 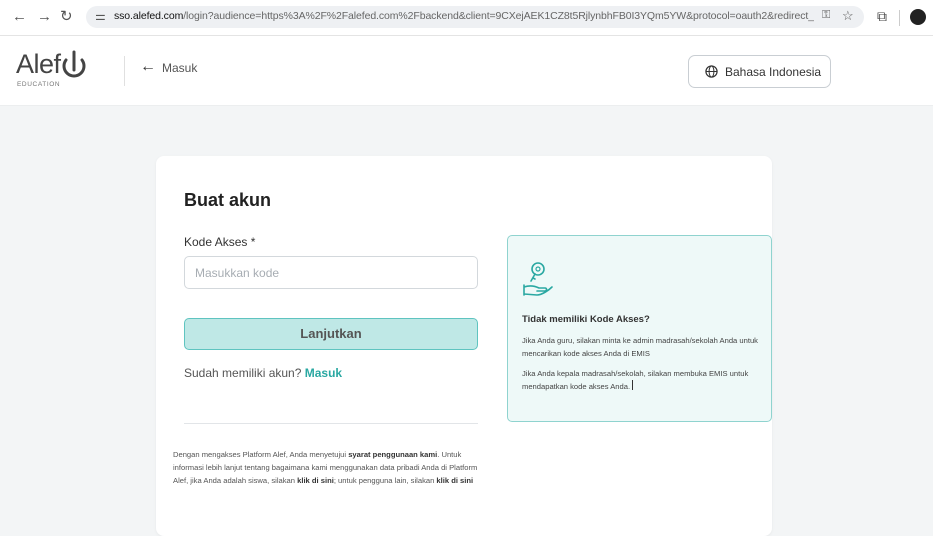 I want to click on app-header: Alef EDUCATION ← Masuk Bahasa Indonesia, so click(x=466, y=71).